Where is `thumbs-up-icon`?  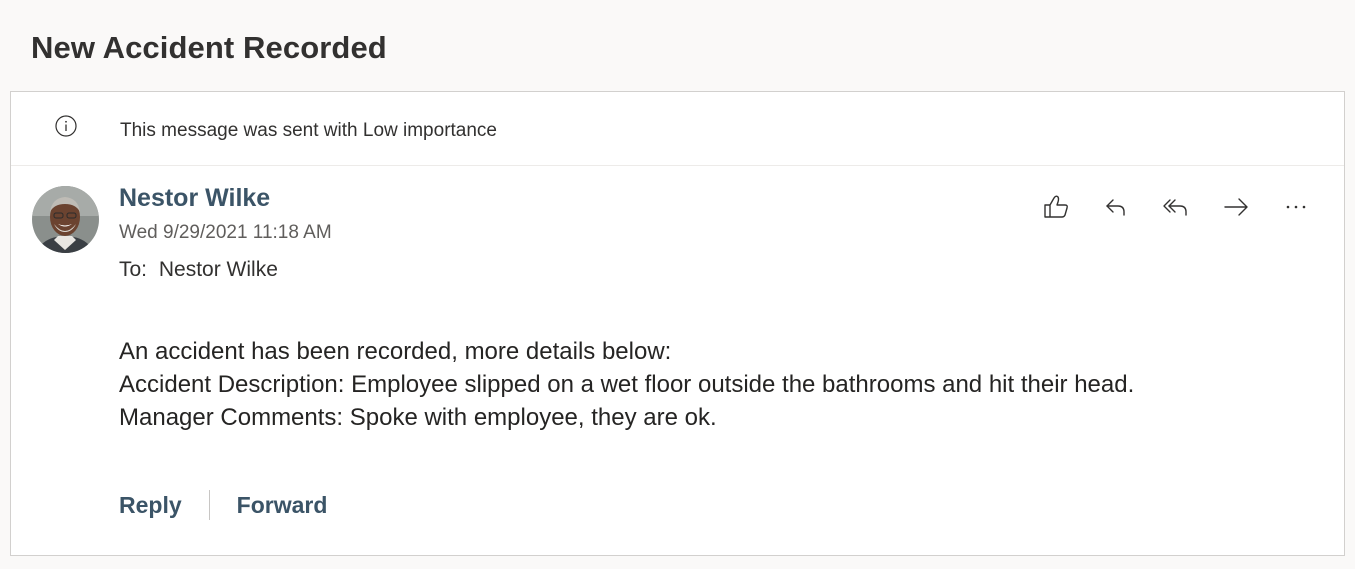
thumbs-up-icon is located at coordinates (1056, 209).